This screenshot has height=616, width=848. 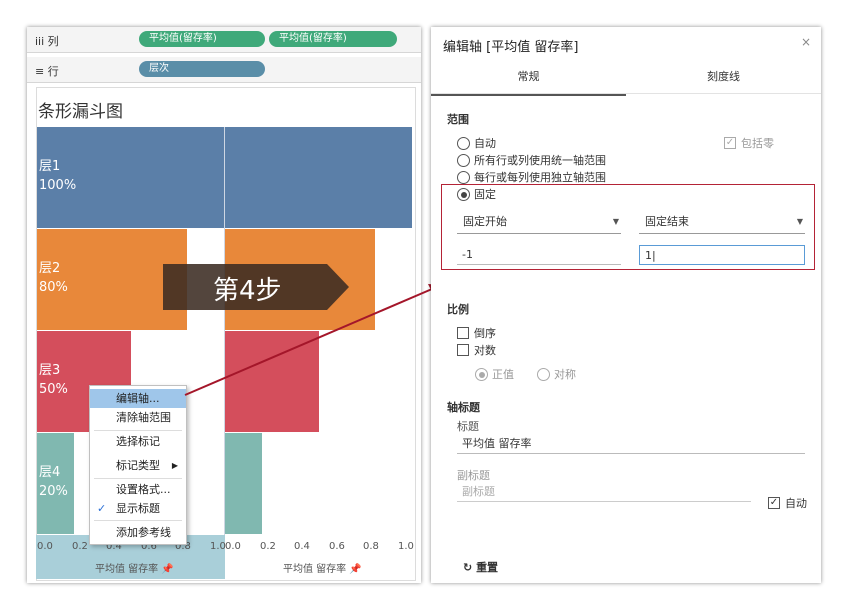 I want to click on reversed-label: 倒序, so click(x=485, y=333).